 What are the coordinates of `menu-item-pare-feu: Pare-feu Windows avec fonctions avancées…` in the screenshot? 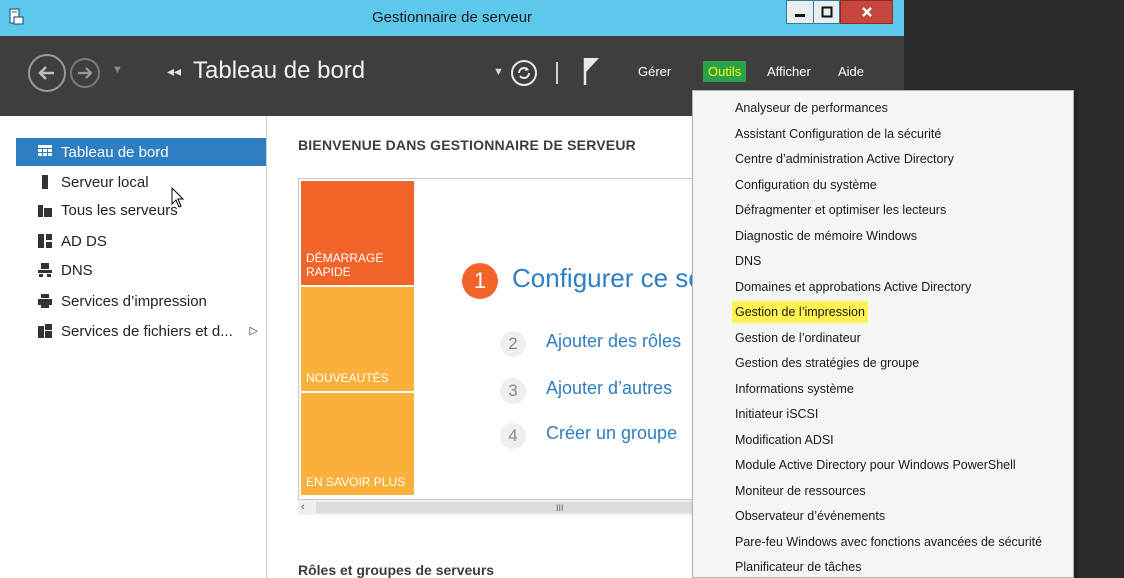 It's located at (888, 542).